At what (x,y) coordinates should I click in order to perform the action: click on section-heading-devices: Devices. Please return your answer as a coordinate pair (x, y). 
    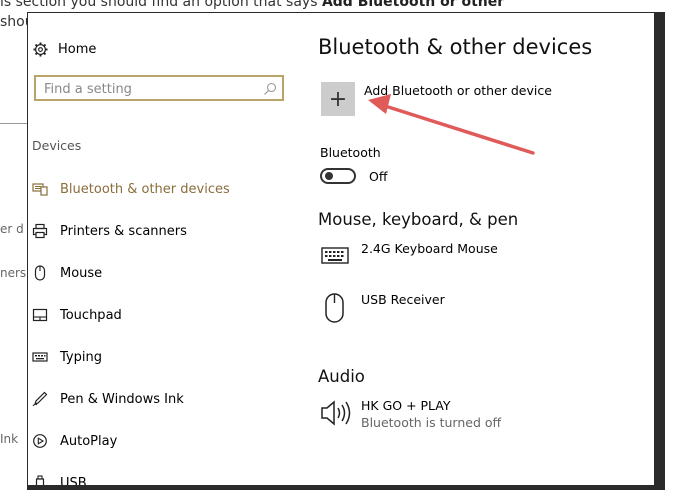
    Looking at the image, I should click on (57, 145).